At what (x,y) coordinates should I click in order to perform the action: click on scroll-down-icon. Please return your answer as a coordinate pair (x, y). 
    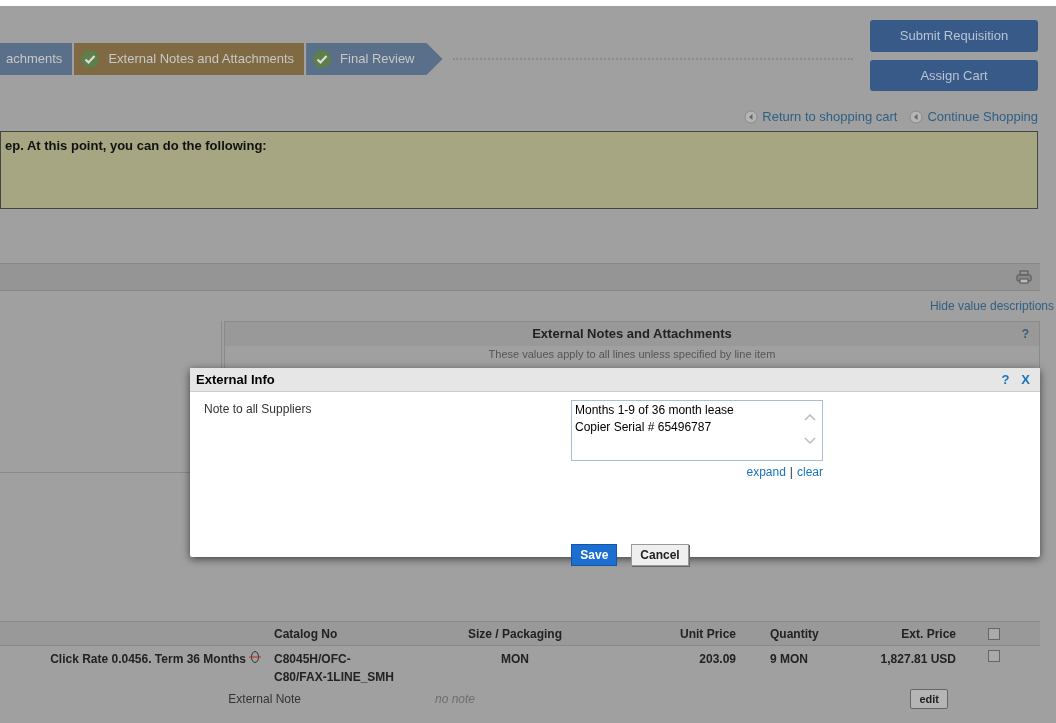
    Looking at the image, I should click on (810, 441).